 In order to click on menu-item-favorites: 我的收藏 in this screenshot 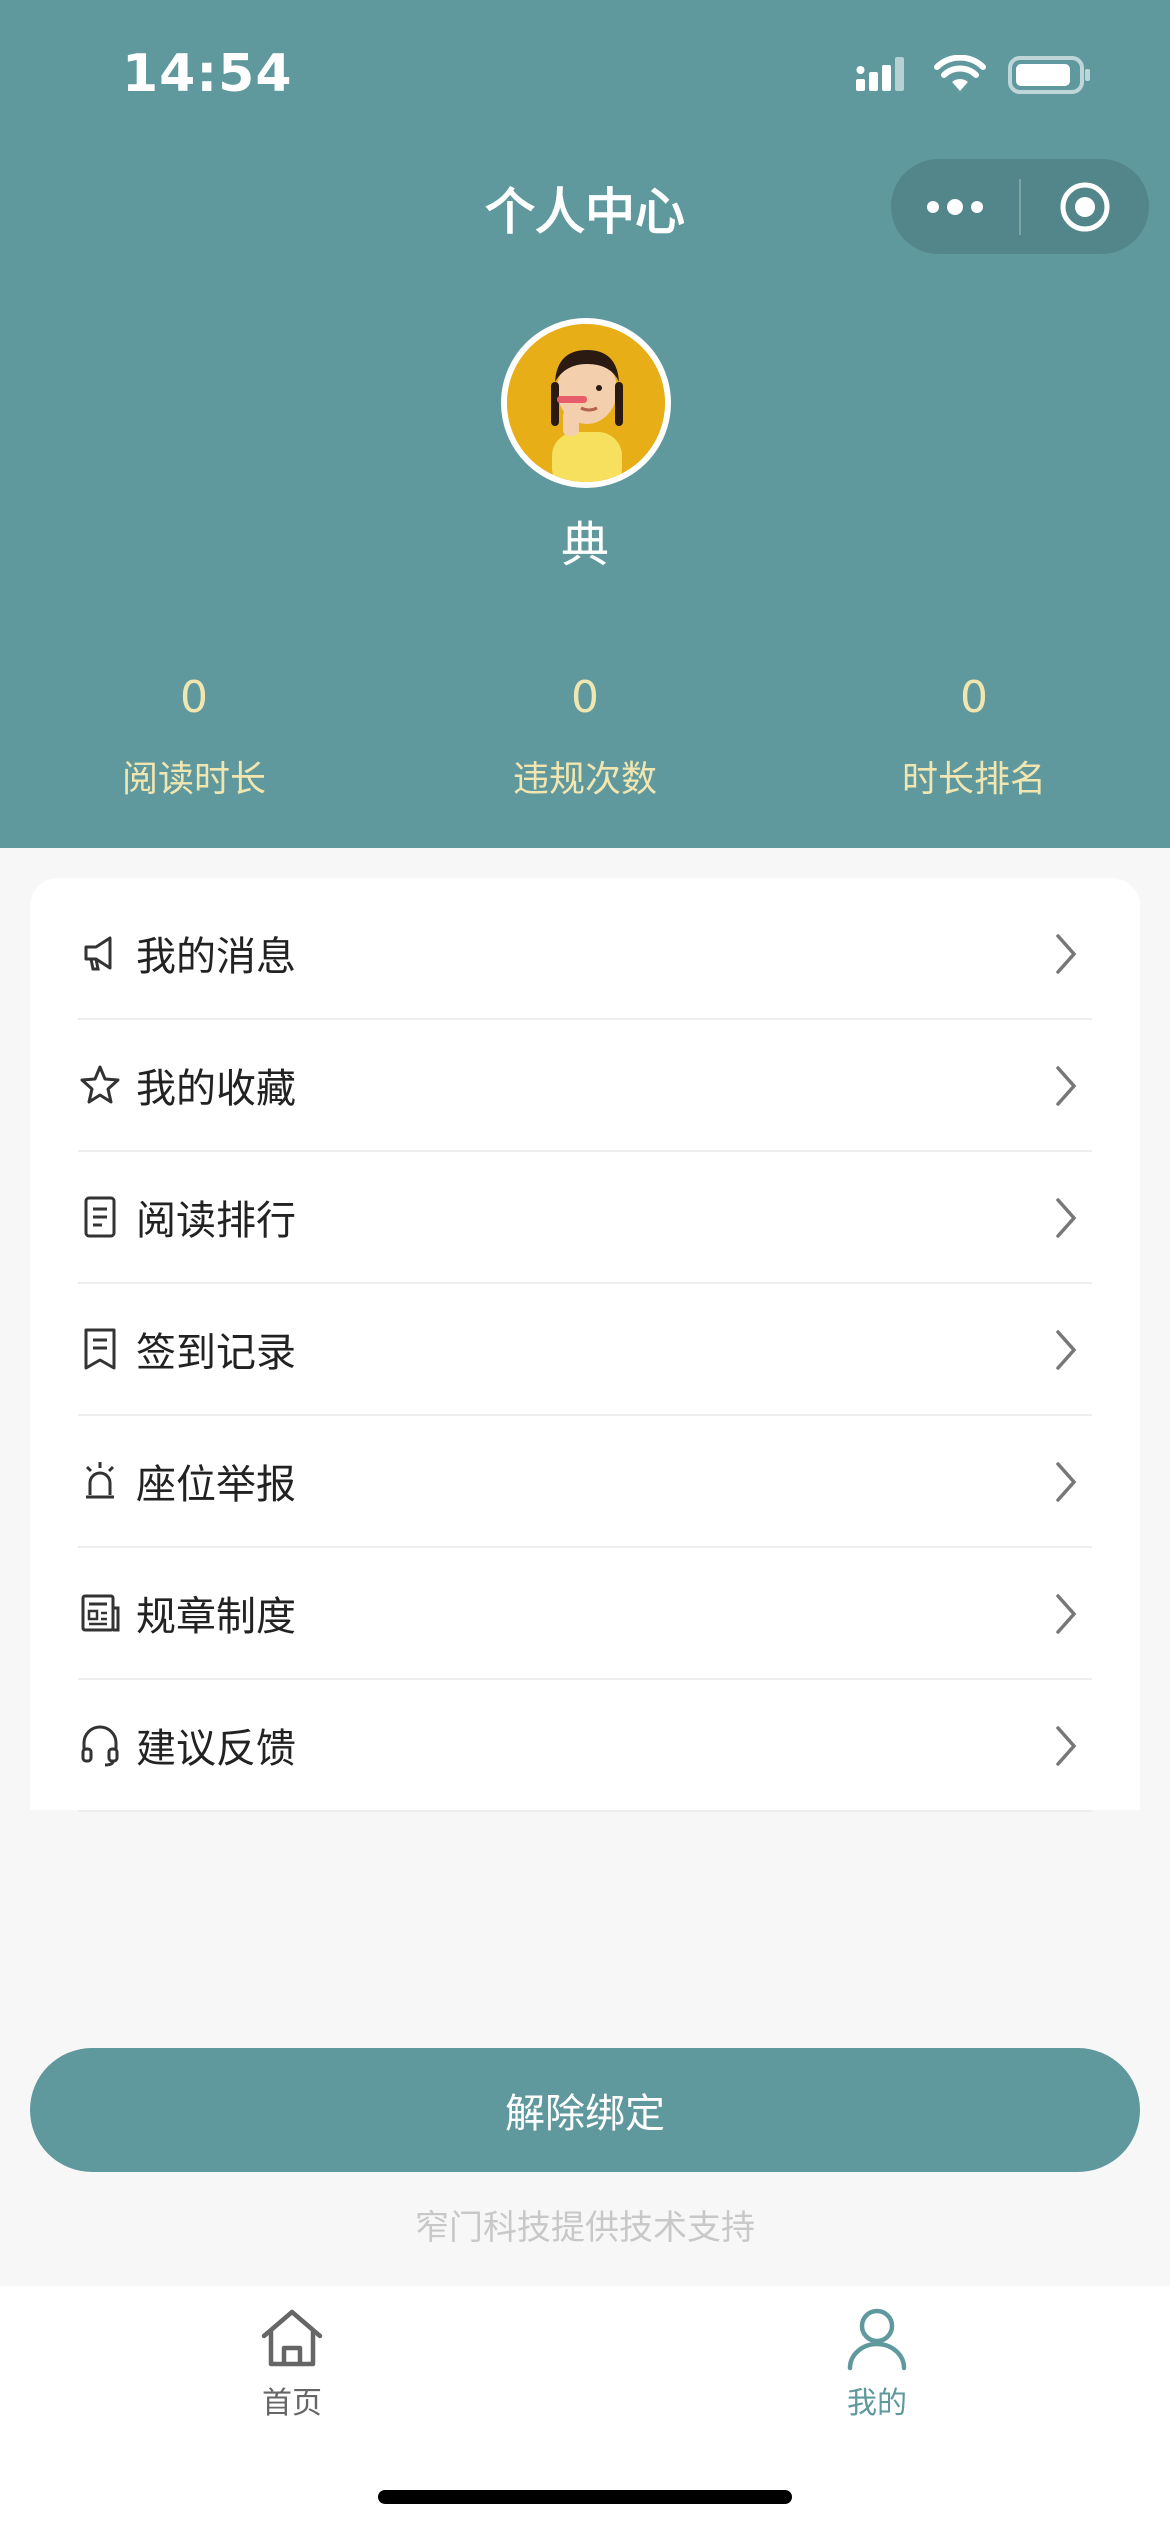, I will do `click(585, 1086)`.